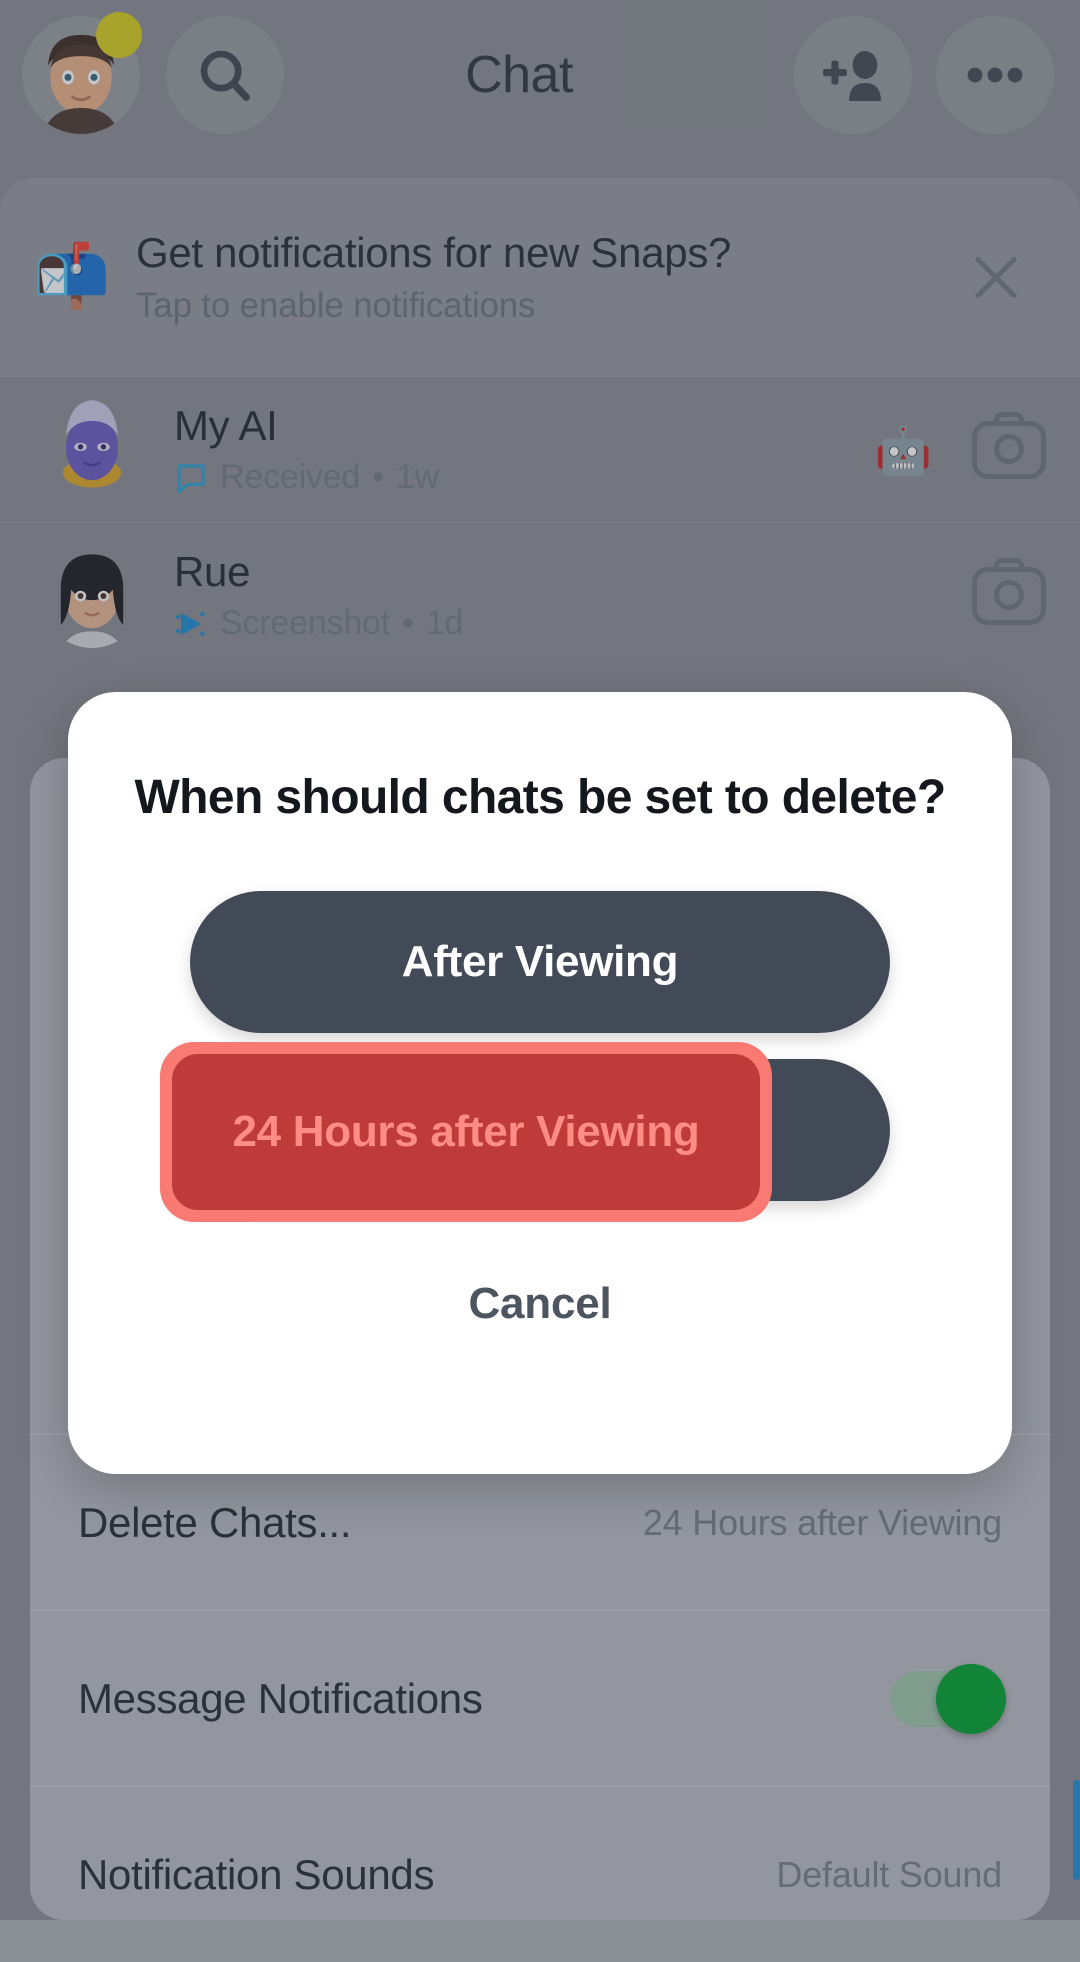 This screenshot has width=1080, height=1962. I want to click on chat-item-status: Screenshot • 1d, so click(573, 623).